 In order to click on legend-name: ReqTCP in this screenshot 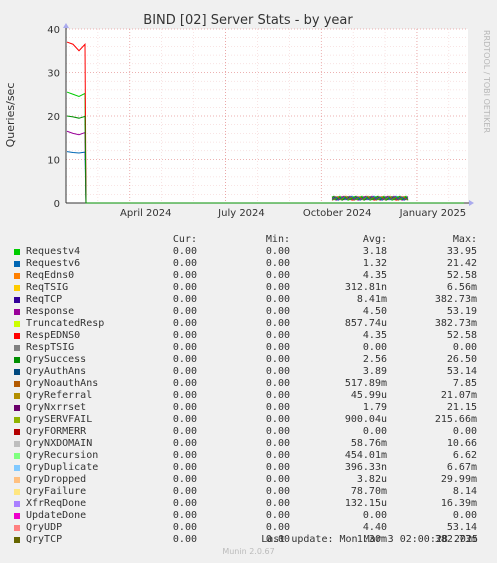, I will do `click(44, 299)`.